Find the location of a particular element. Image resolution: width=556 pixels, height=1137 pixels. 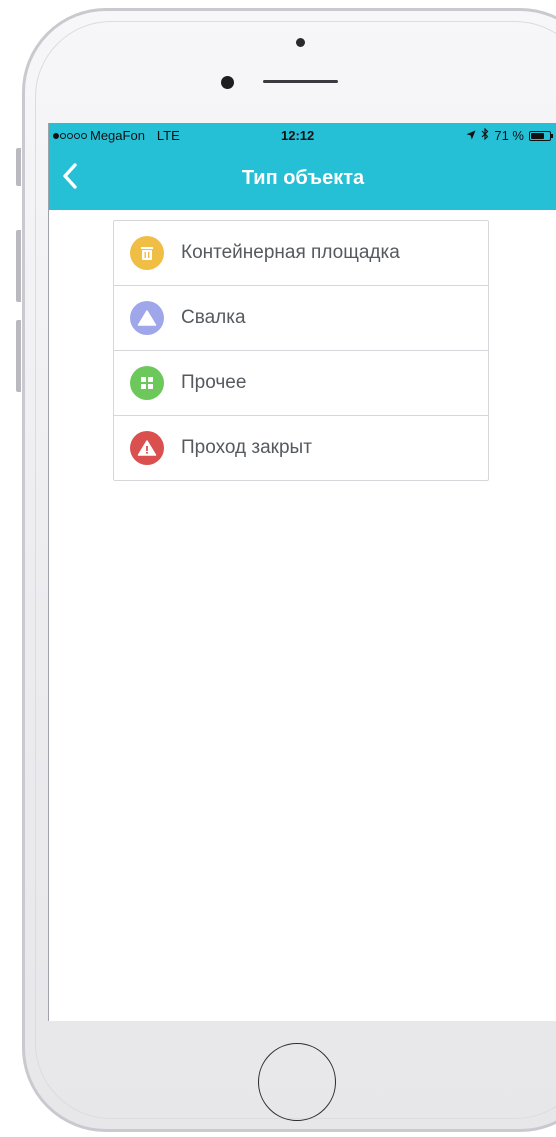

grid-icon is located at coordinates (147, 383).